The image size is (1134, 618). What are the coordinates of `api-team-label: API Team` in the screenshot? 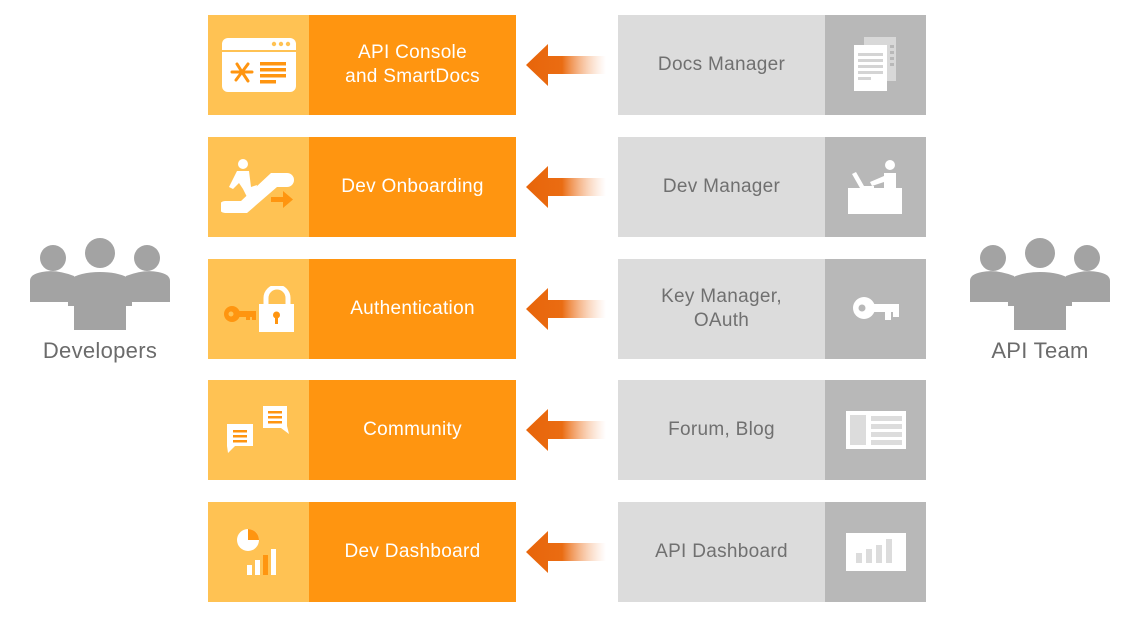 It's located at (1040, 350).